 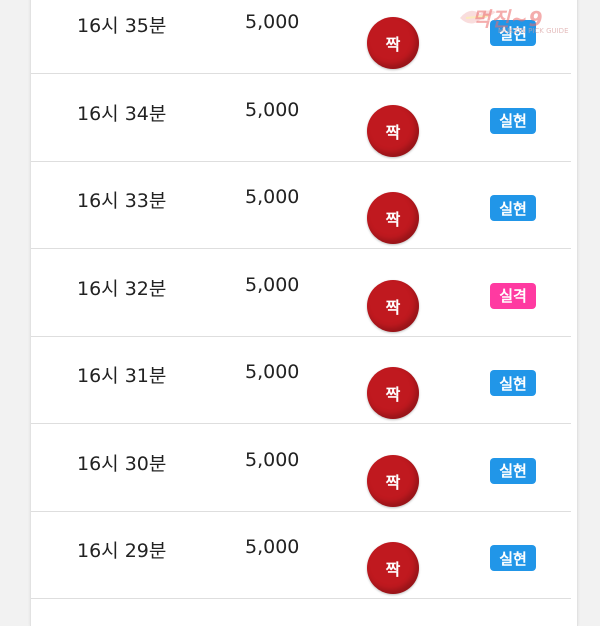 I want to click on watermark-subtext: MUKZIN PICK GUIDE, so click(x=533, y=31).